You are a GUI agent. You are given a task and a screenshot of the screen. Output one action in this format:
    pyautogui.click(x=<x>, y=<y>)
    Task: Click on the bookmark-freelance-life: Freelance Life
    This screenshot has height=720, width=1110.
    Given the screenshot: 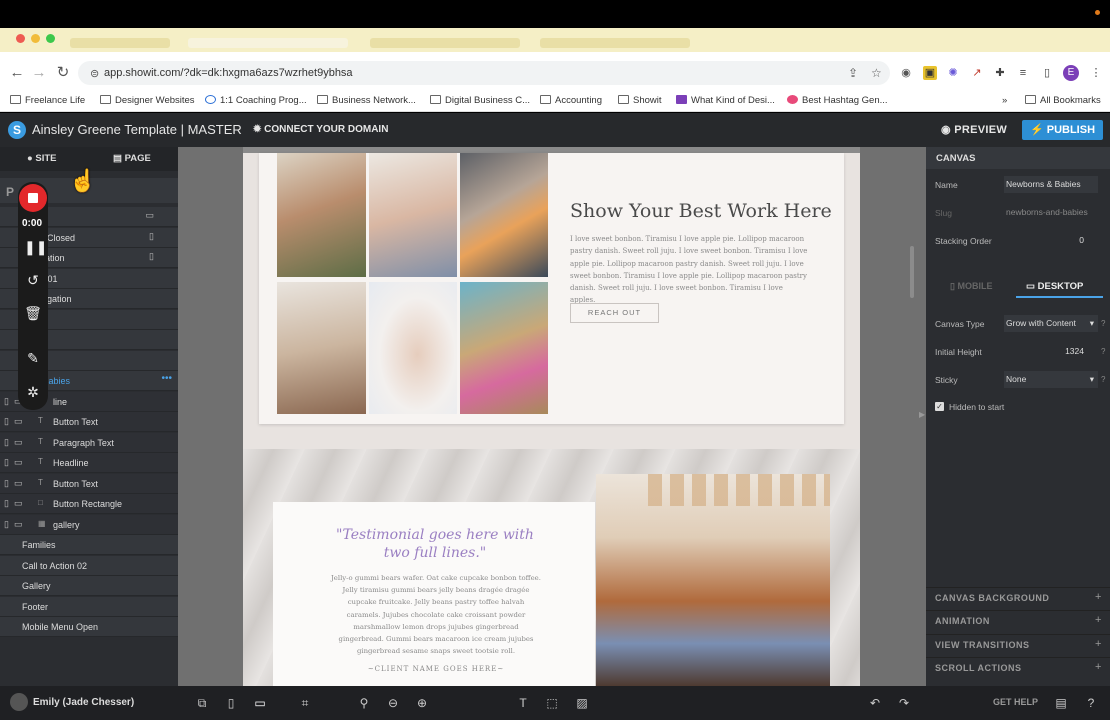 What is the action you would take?
    pyautogui.click(x=47, y=100)
    